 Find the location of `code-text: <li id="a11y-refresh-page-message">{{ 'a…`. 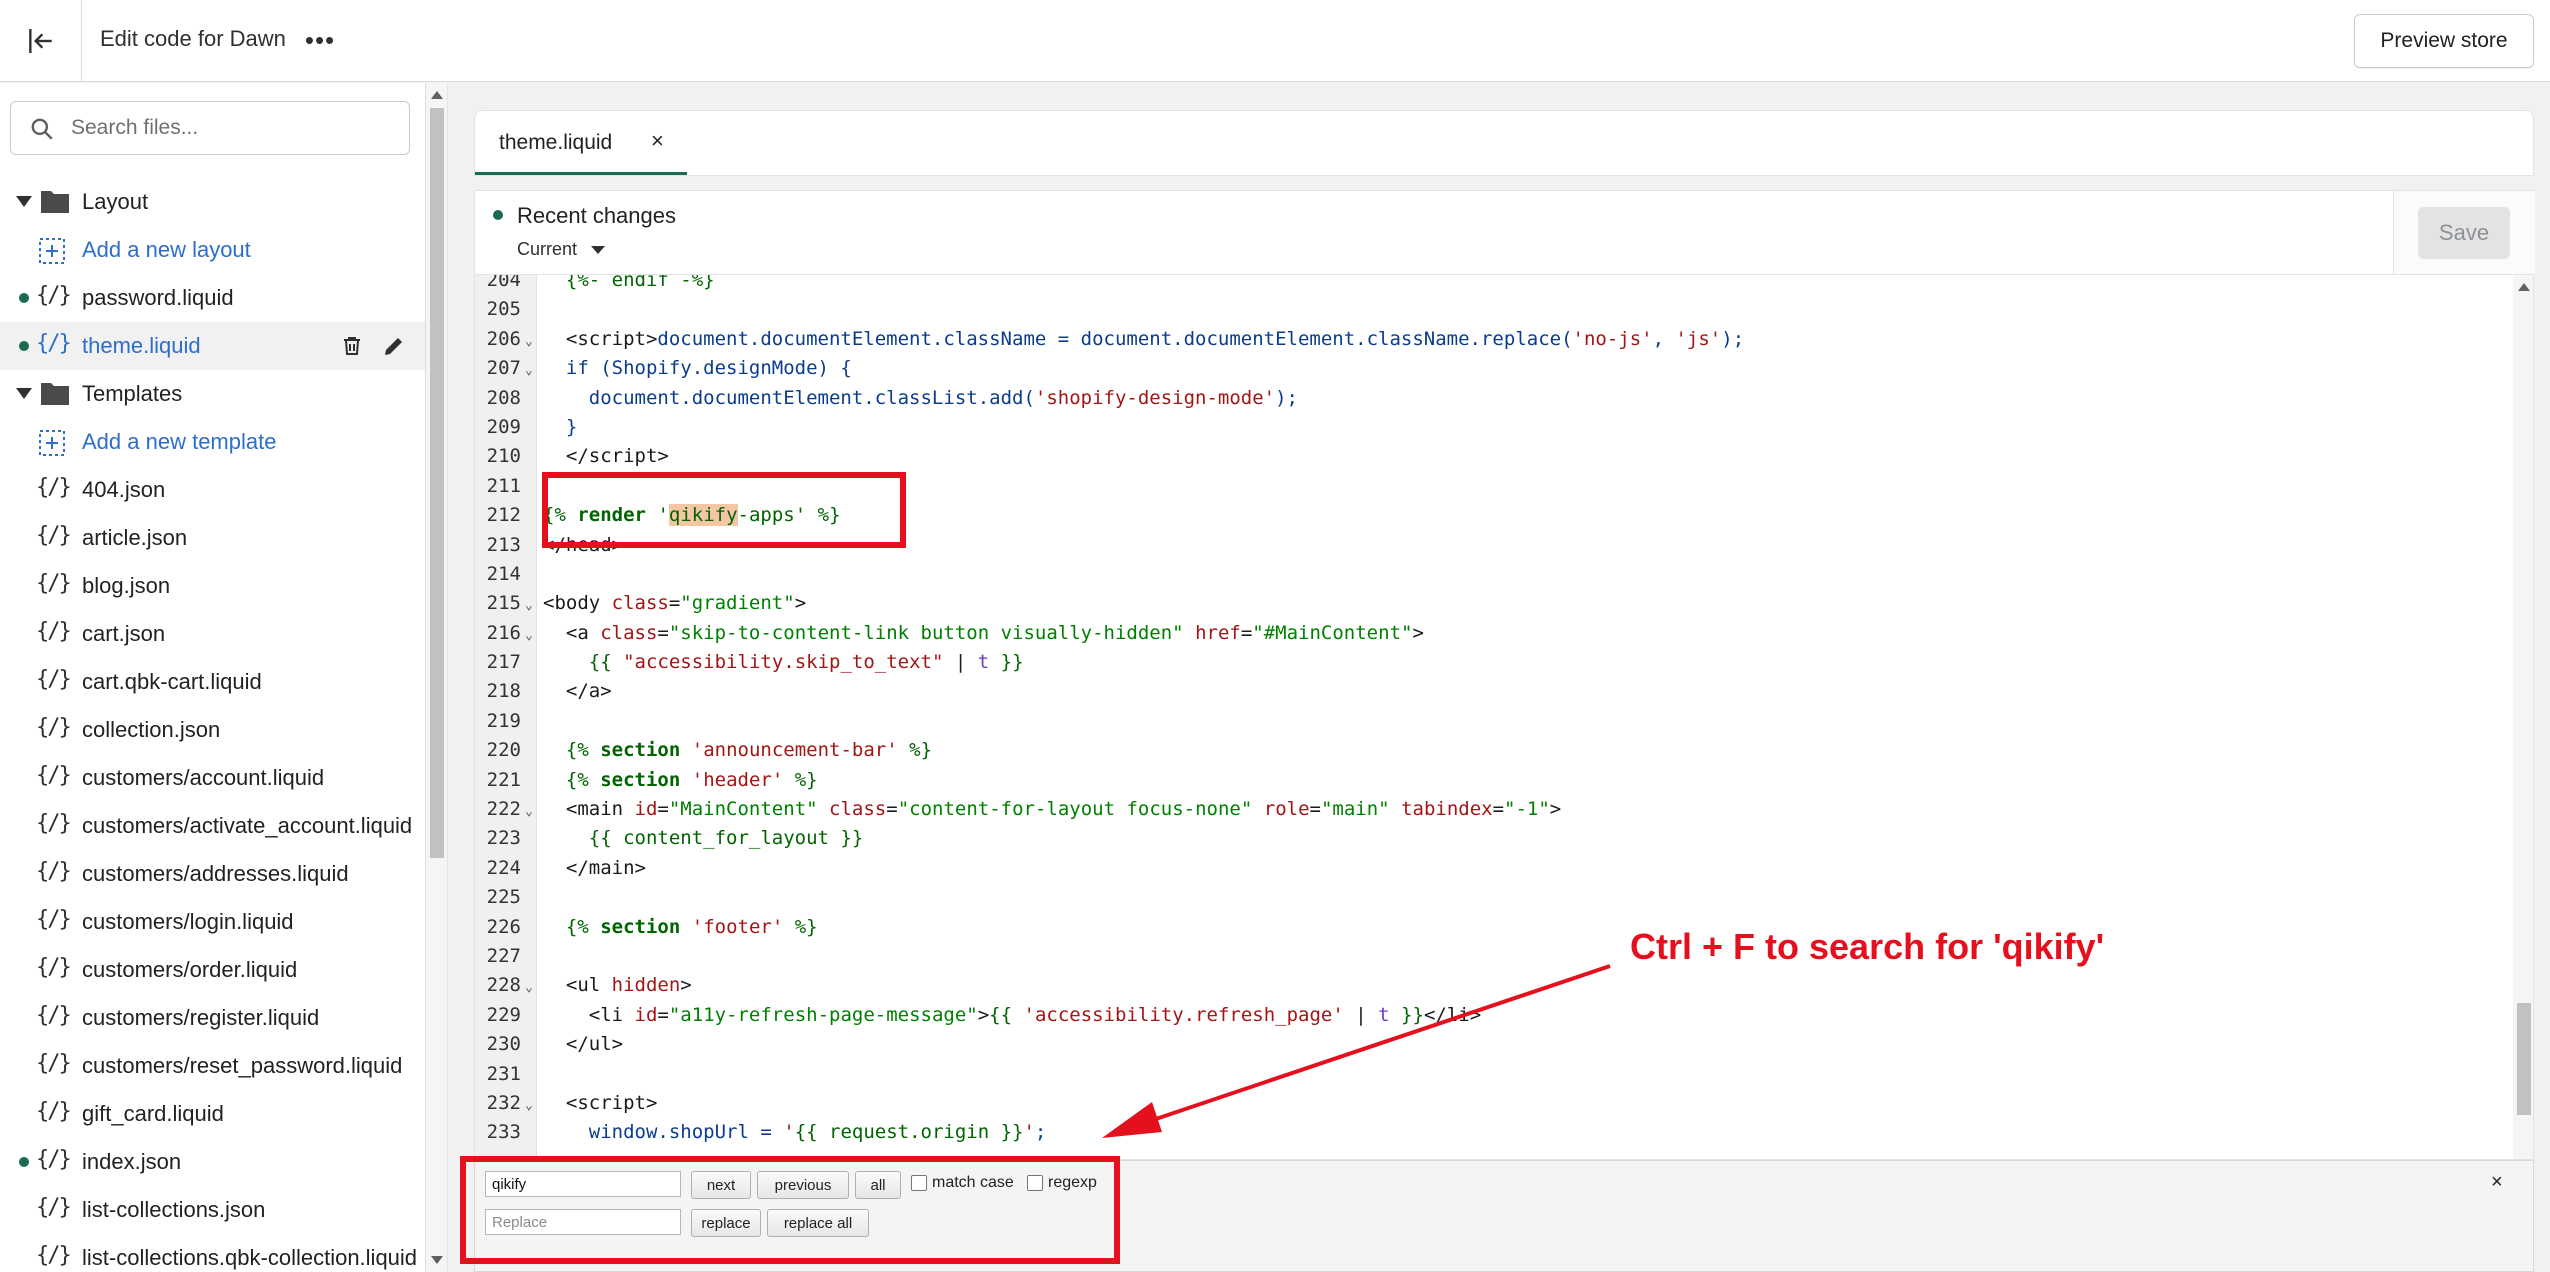

code-text: <li id="a11y-refresh-page-message">{{ 'a… is located at coordinates (1012, 1015).